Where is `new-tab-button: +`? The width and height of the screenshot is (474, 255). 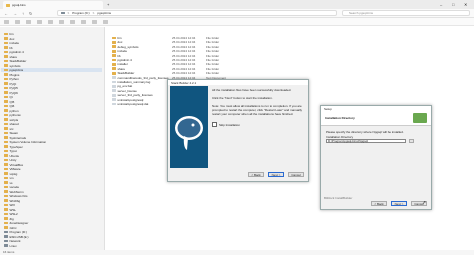 new-tab-button: + is located at coordinates (108, 4).